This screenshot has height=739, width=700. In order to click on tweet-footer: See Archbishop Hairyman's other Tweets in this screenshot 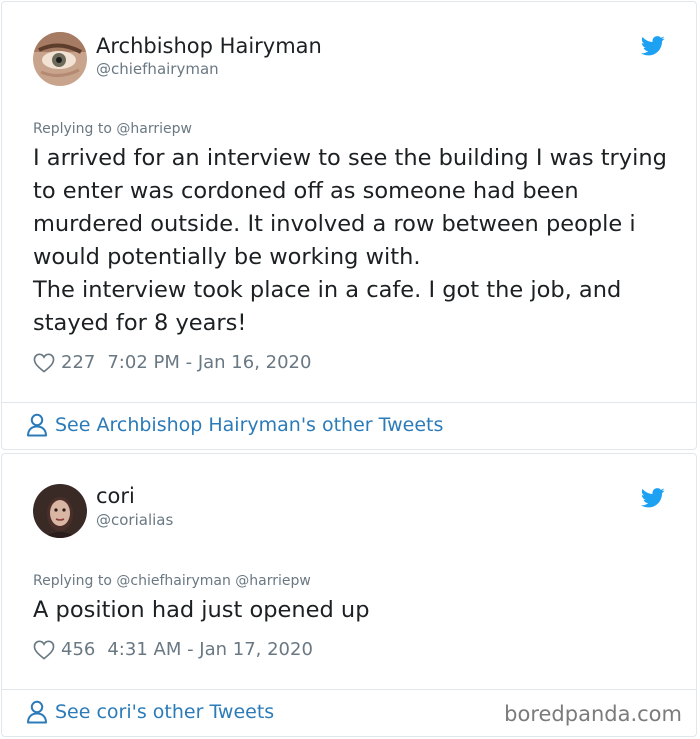, I will do `click(349, 425)`.